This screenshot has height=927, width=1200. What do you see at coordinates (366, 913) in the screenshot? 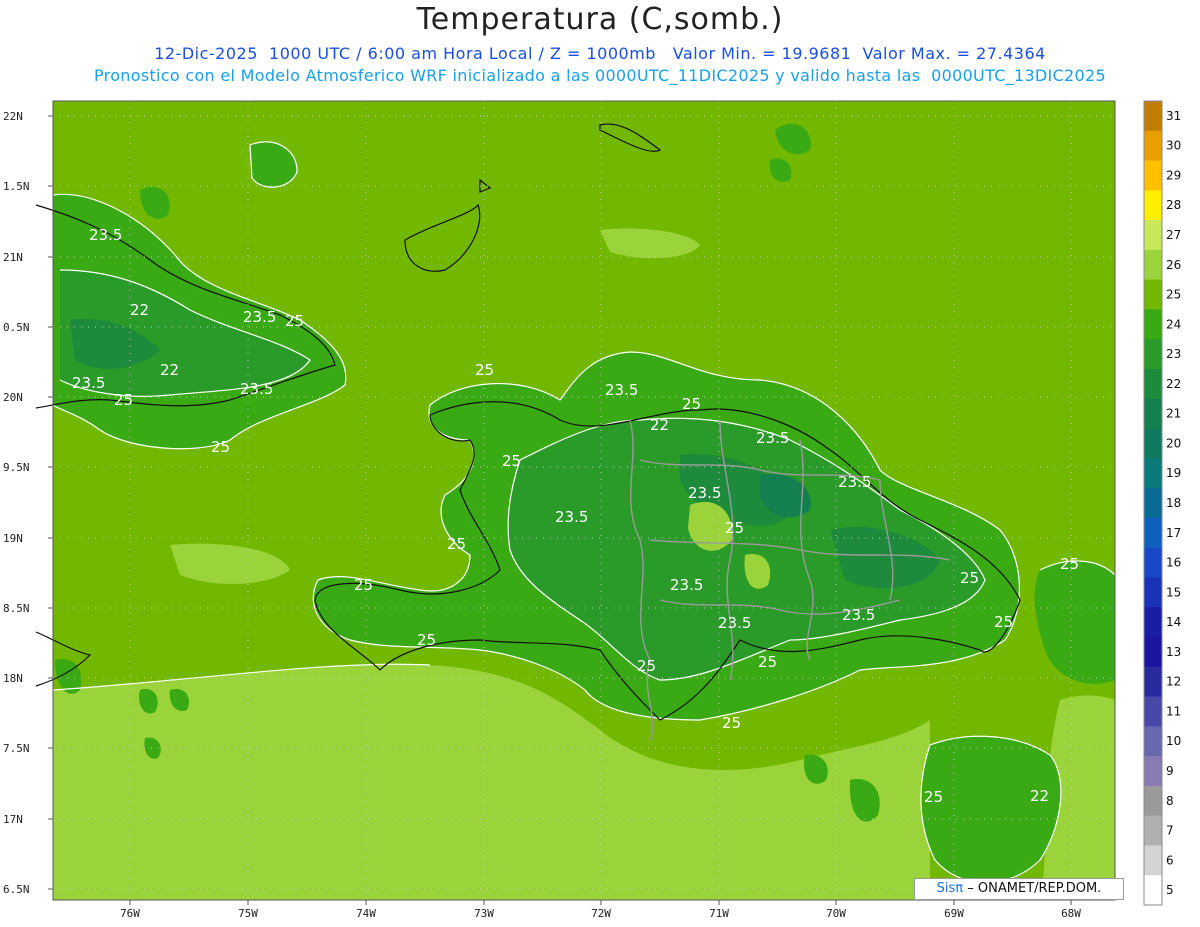
I see `lon-label: 74W` at bounding box center [366, 913].